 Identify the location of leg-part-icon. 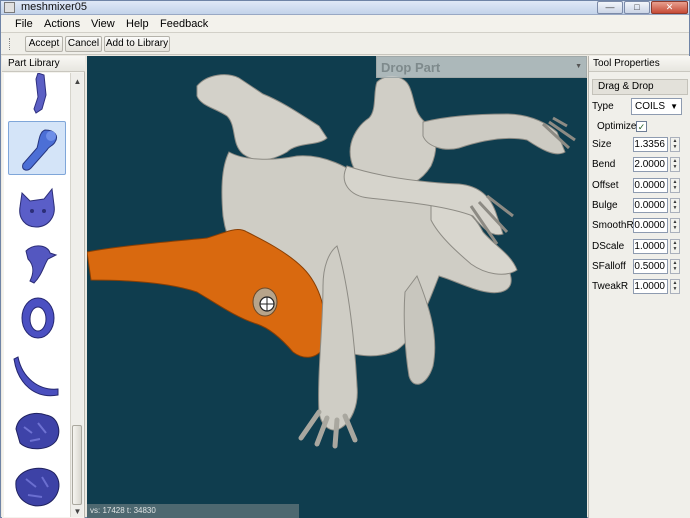
(40, 93).